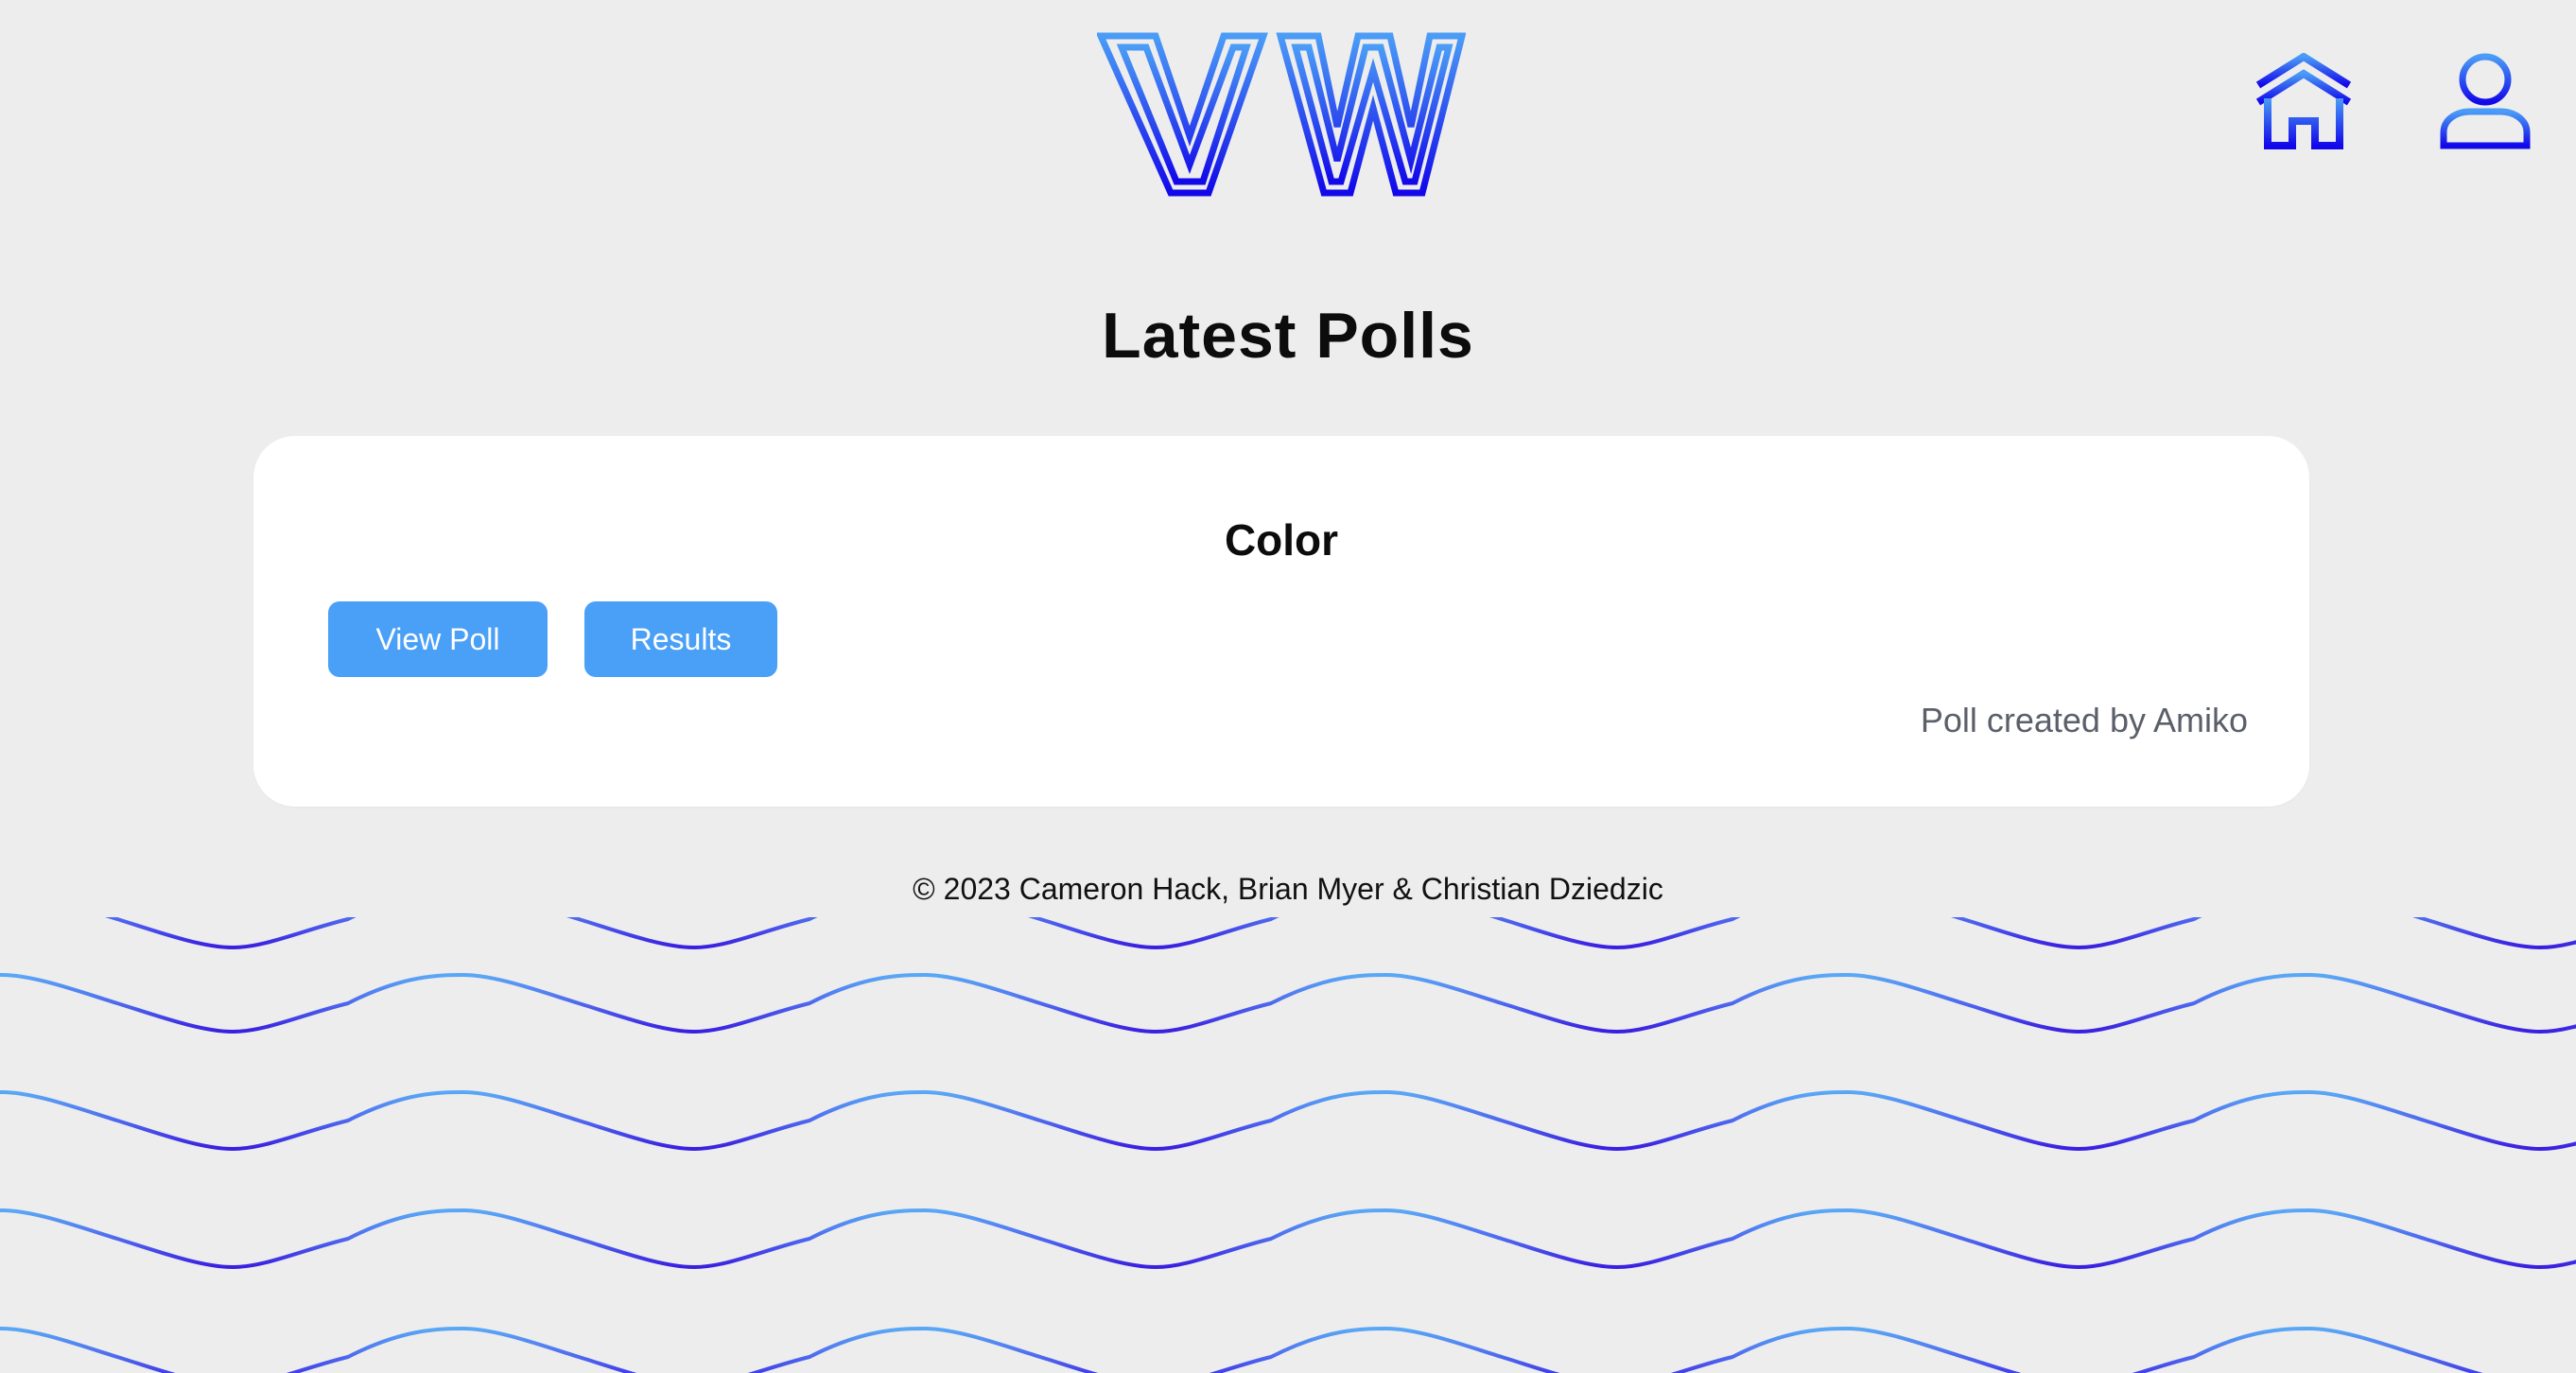 The width and height of the screenshot is (2576, 1373). I want to click on poll-title: Color, so click(1281, 540).